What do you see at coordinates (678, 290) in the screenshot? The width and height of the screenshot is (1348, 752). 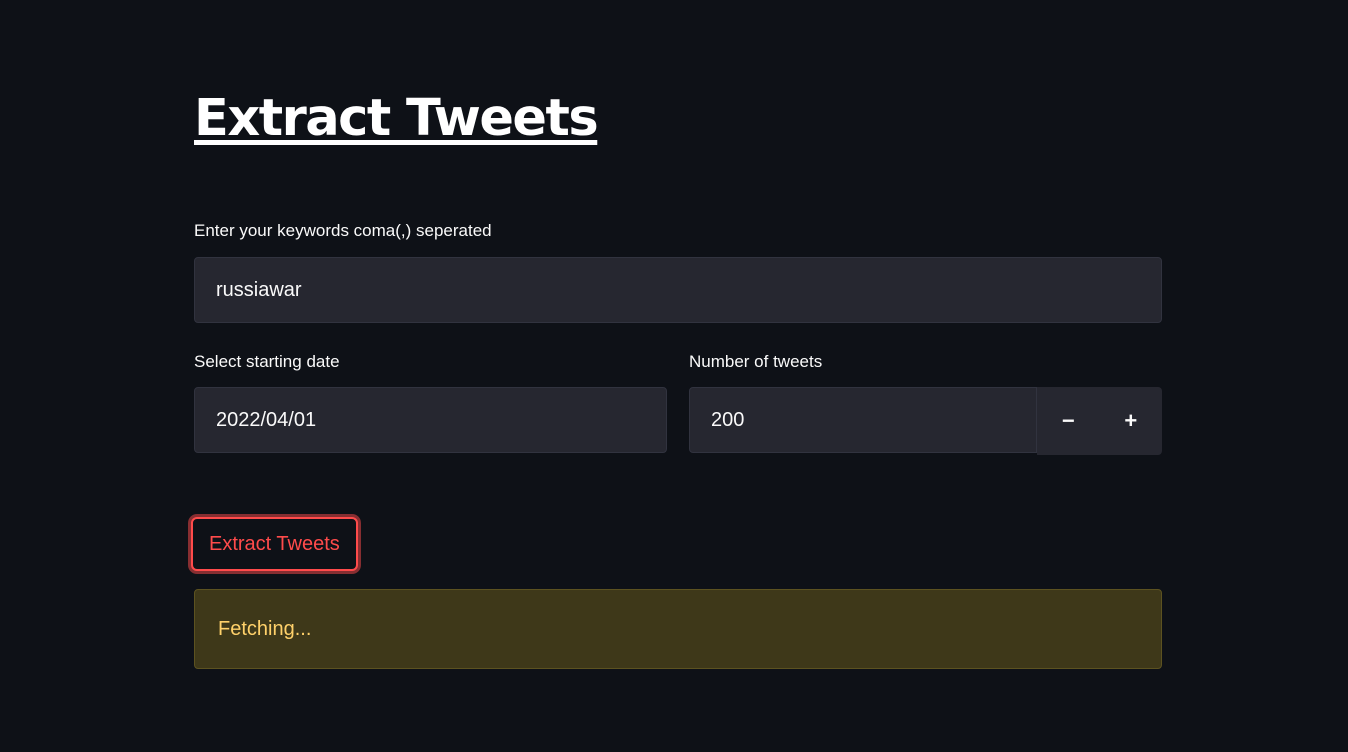 I see `keywords-input: russiawar` at bounding box center [678, 290].